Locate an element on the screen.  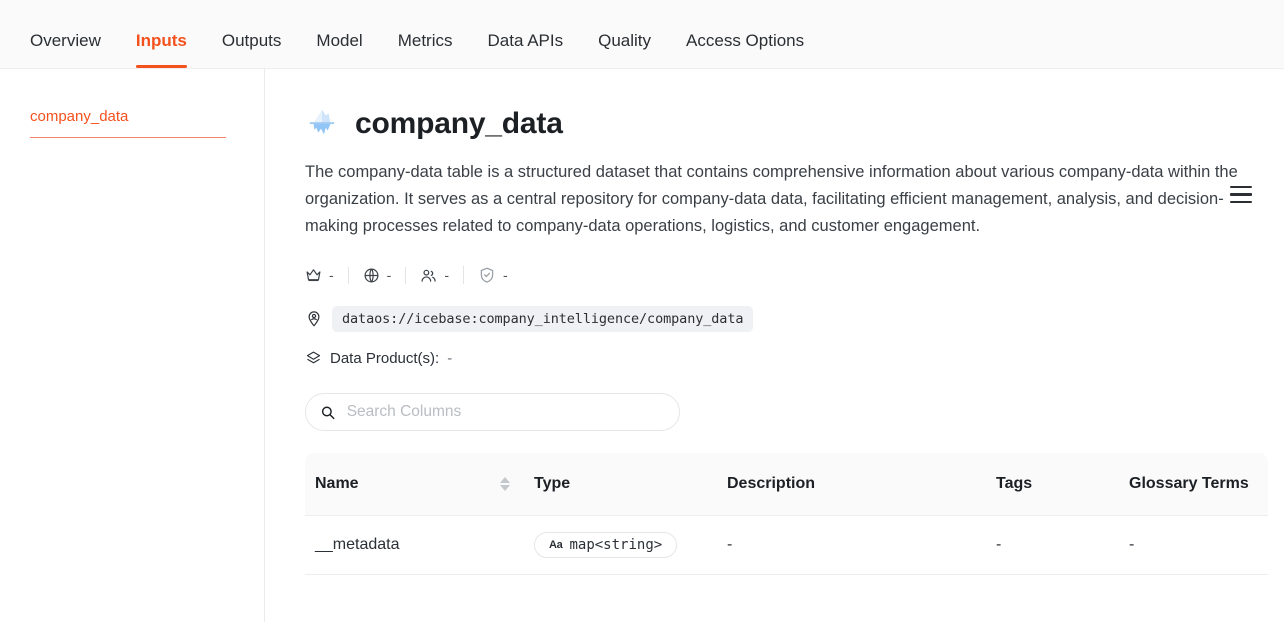
tab-inputs: Inputs is located at coordinates (161, 49).